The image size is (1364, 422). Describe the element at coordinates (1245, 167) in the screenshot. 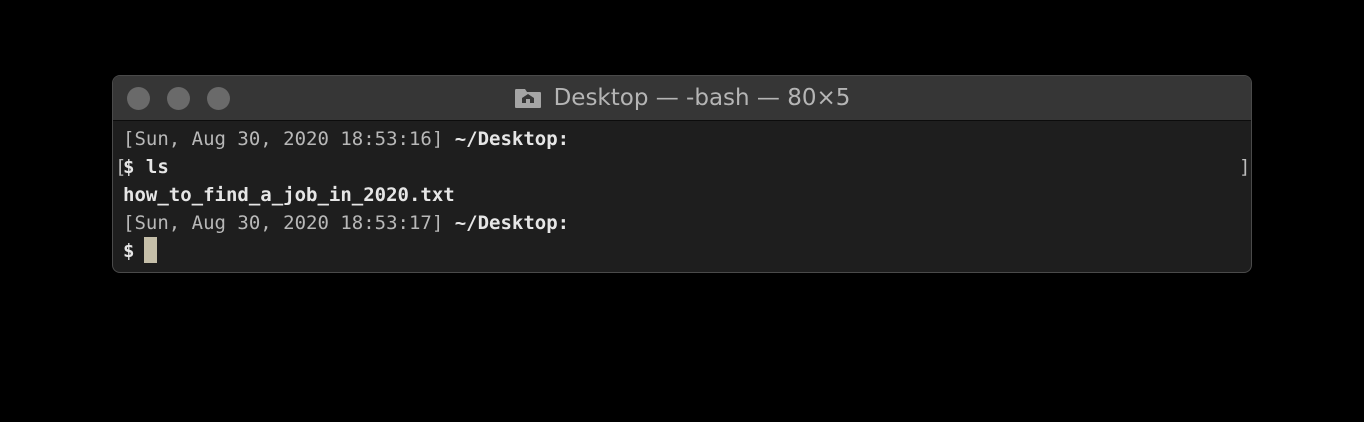

I see `mark-right: ]` at that location.